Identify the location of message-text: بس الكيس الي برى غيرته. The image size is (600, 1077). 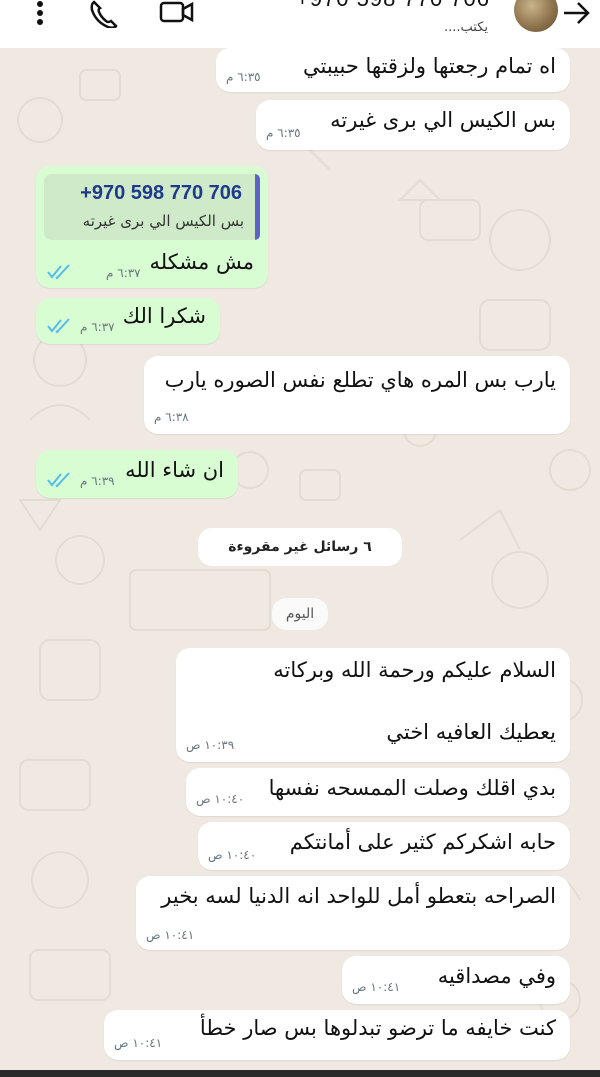
(443, 120).